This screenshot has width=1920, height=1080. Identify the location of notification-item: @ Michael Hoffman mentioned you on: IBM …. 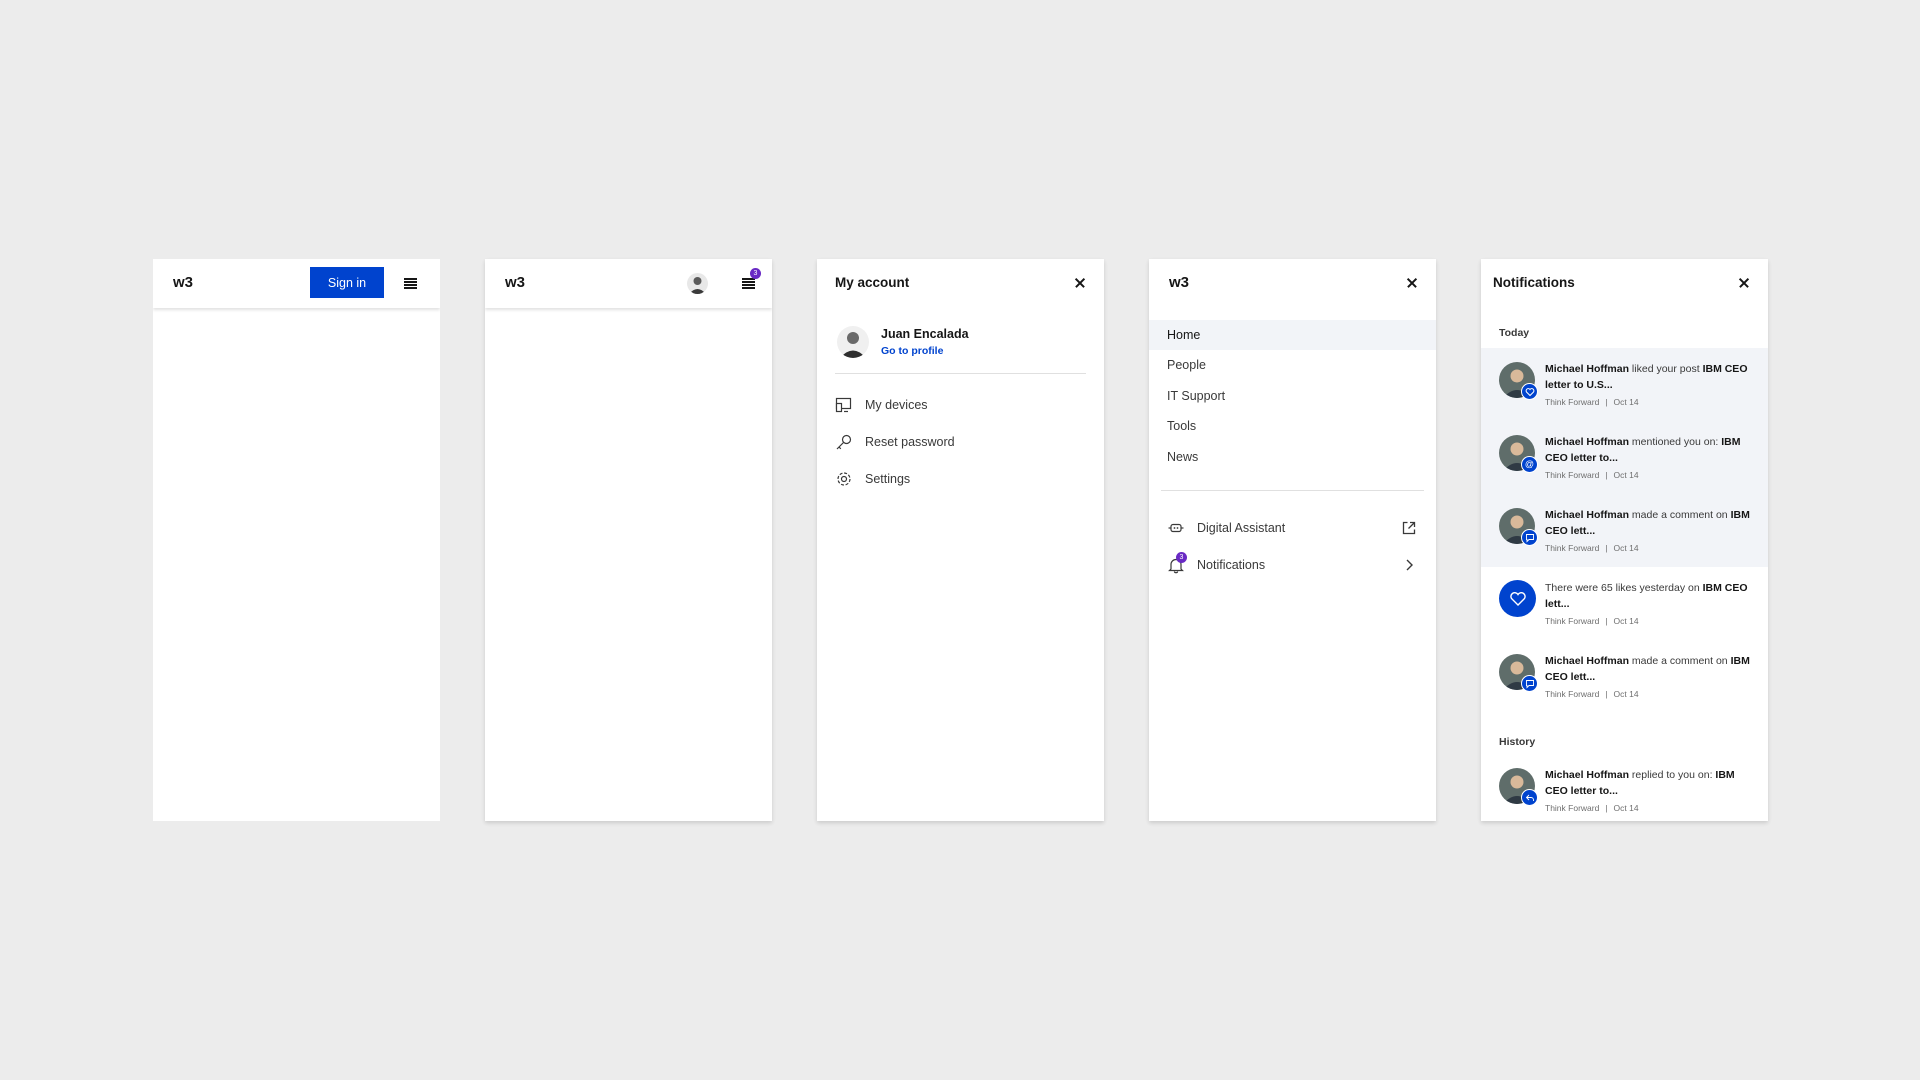
(1624, 457).